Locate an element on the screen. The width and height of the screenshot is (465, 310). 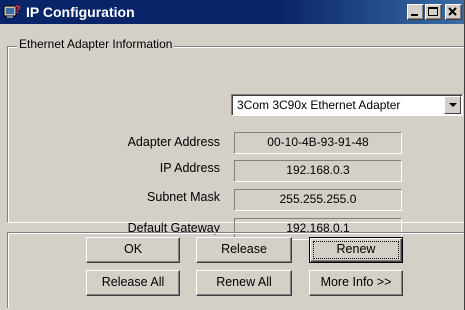
adapter-address-label: Adapter Address is located at coordinates (173, 142).